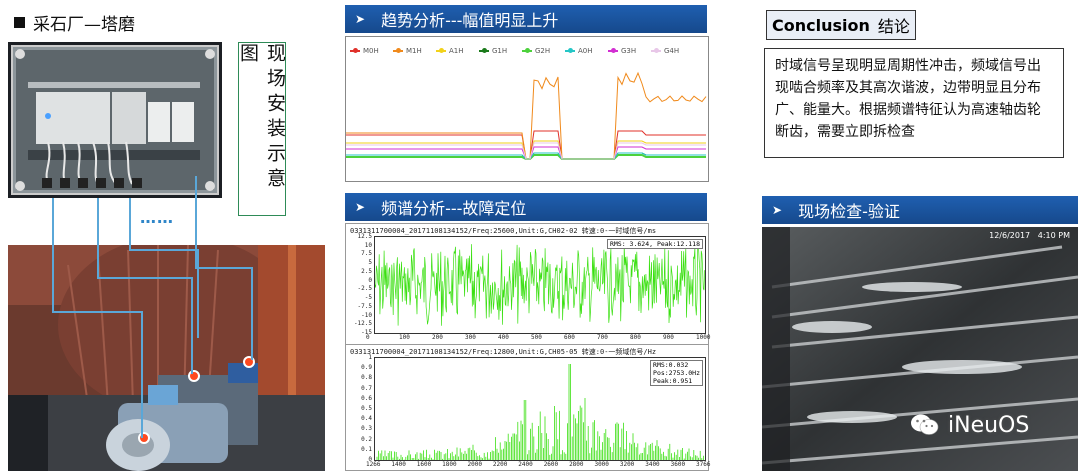  I want to click on x-tick-label: 400, so click(503, 337).